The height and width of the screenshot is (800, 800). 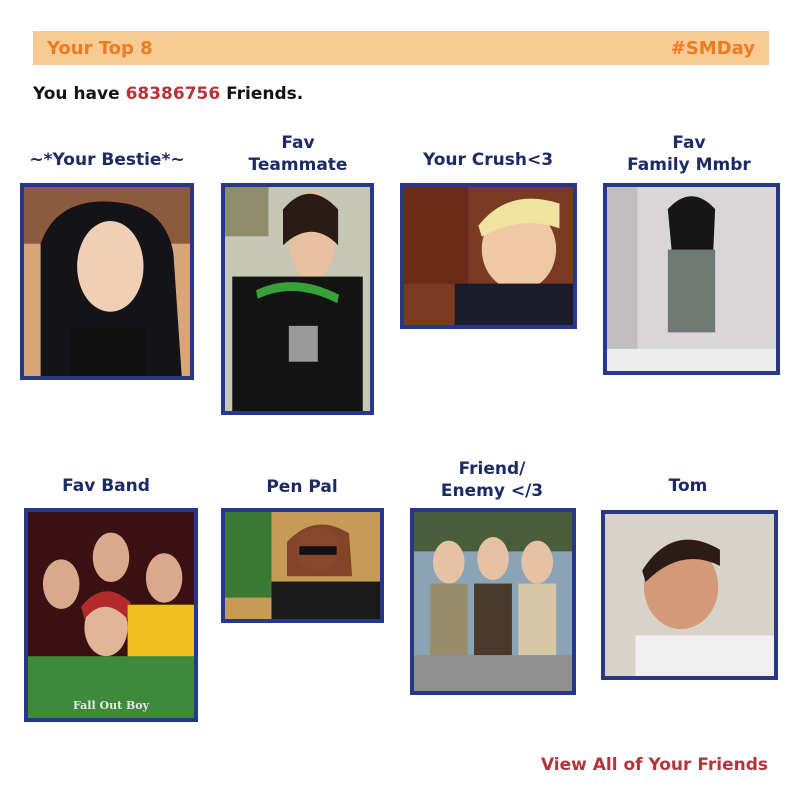 What do you see at coordinates (654, 765) in the screenshot?
I see `view-all-friends-link: View All of Your Friends` at bounding box center [654, 765].